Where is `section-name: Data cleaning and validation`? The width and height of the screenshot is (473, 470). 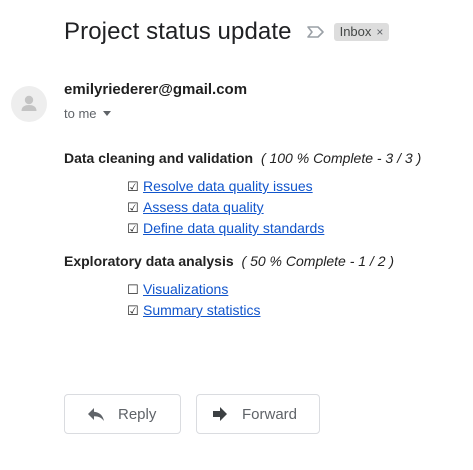 section-name: Data cleaning and validation is located at coordinates (159, 158).